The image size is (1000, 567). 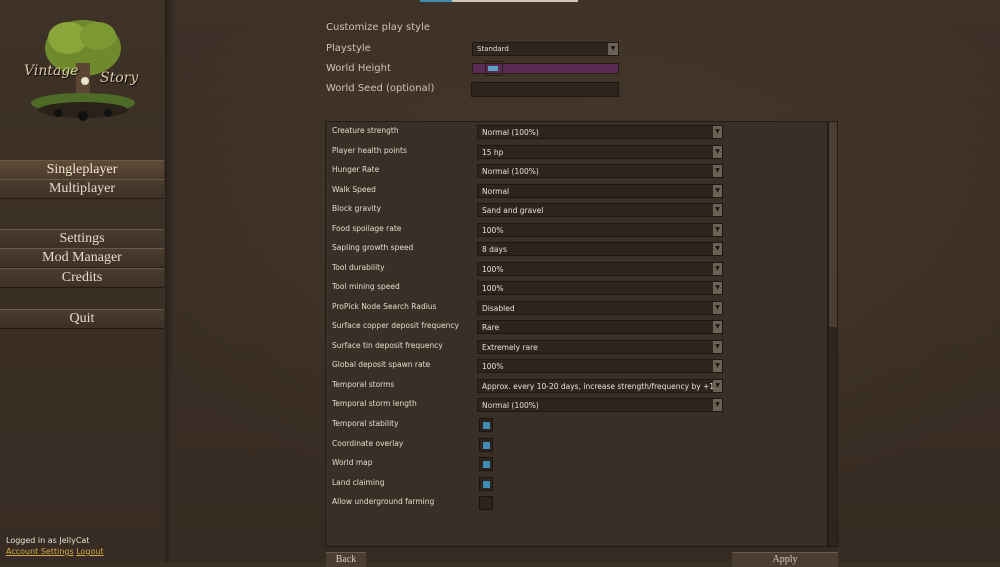 What do you see at coordinates (82, 170) in the screenshot?
I see `menu-singleplayer: Singleplayer` at bounding box center [82, 170].